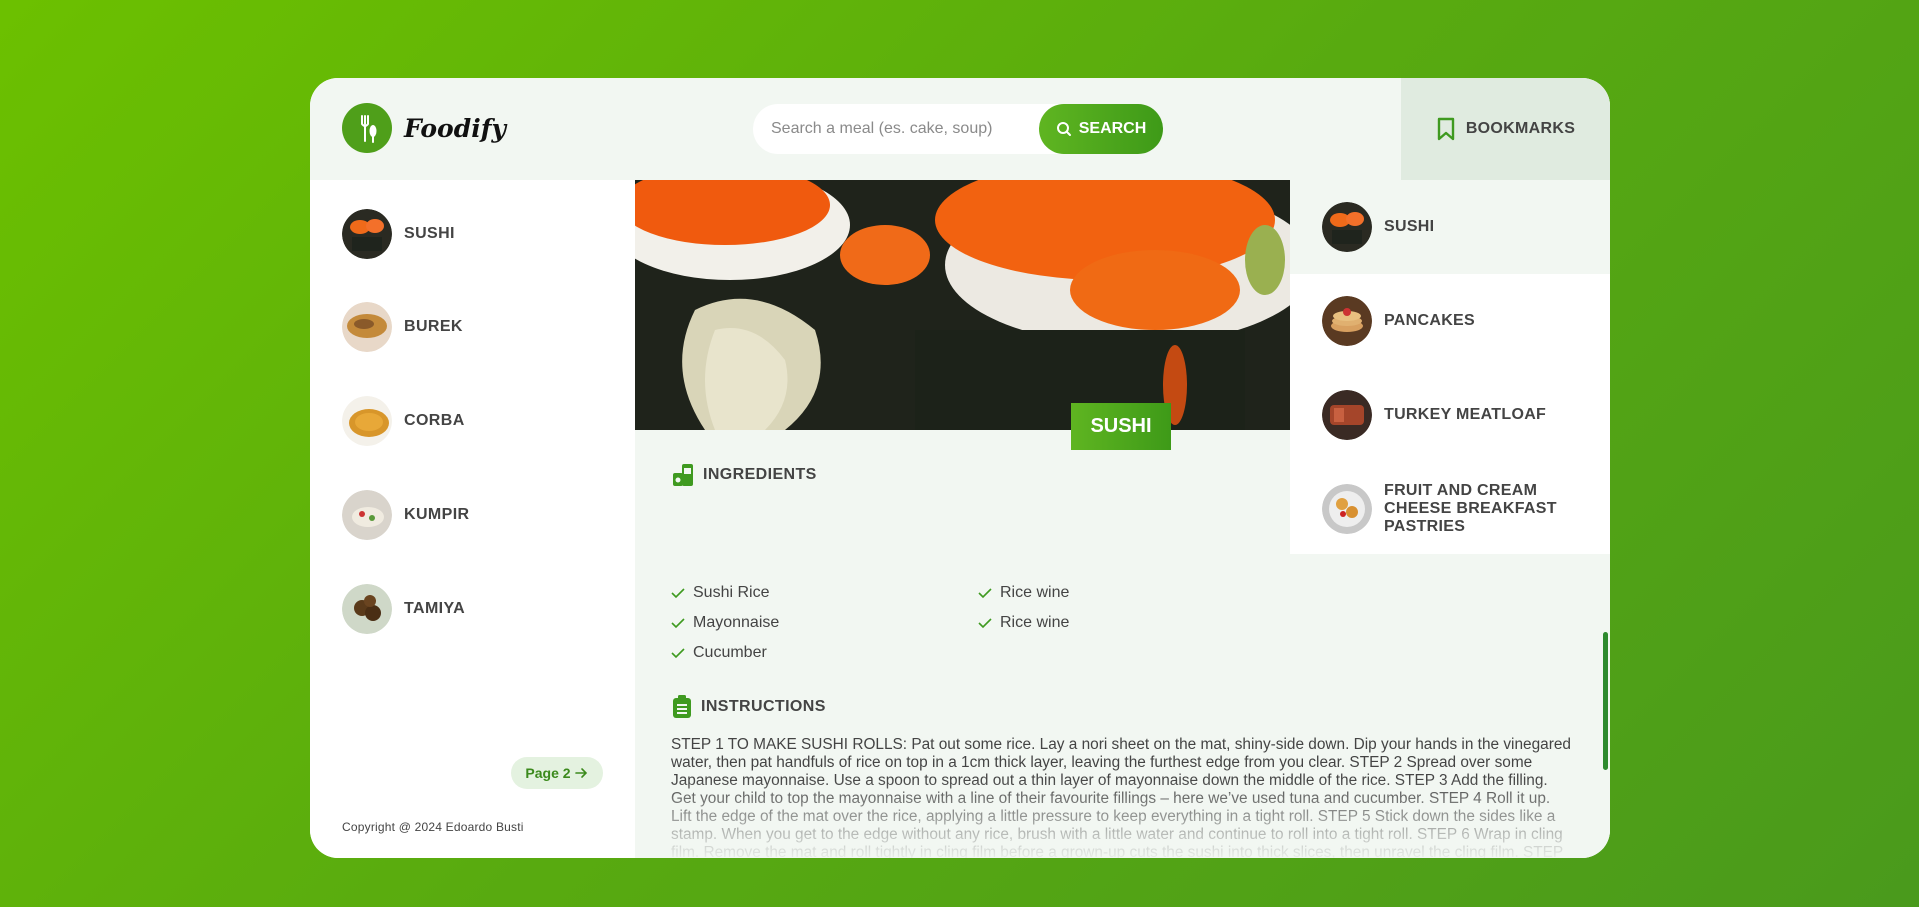  What do you see at coordinates (682, 706) in the screenshot?
I see `clipboard-icon` at bounding box center [682, 706].